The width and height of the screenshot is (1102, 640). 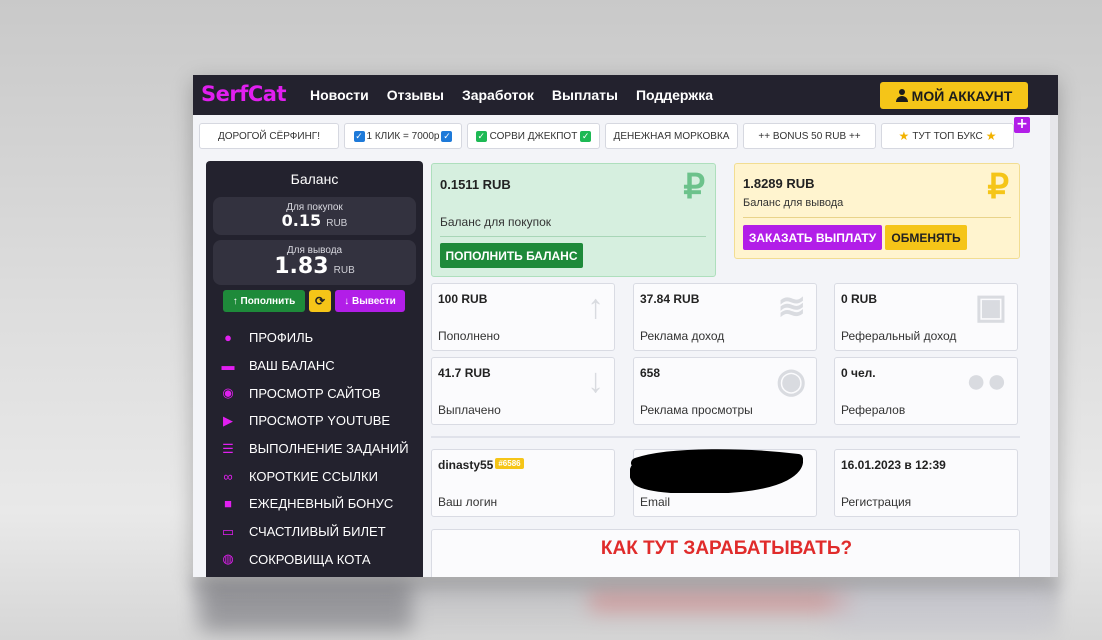 What do you see at coordinates (1054, 346) in the screenshot?
I see `page-scrollbar` at bounding box center [1054, 346].